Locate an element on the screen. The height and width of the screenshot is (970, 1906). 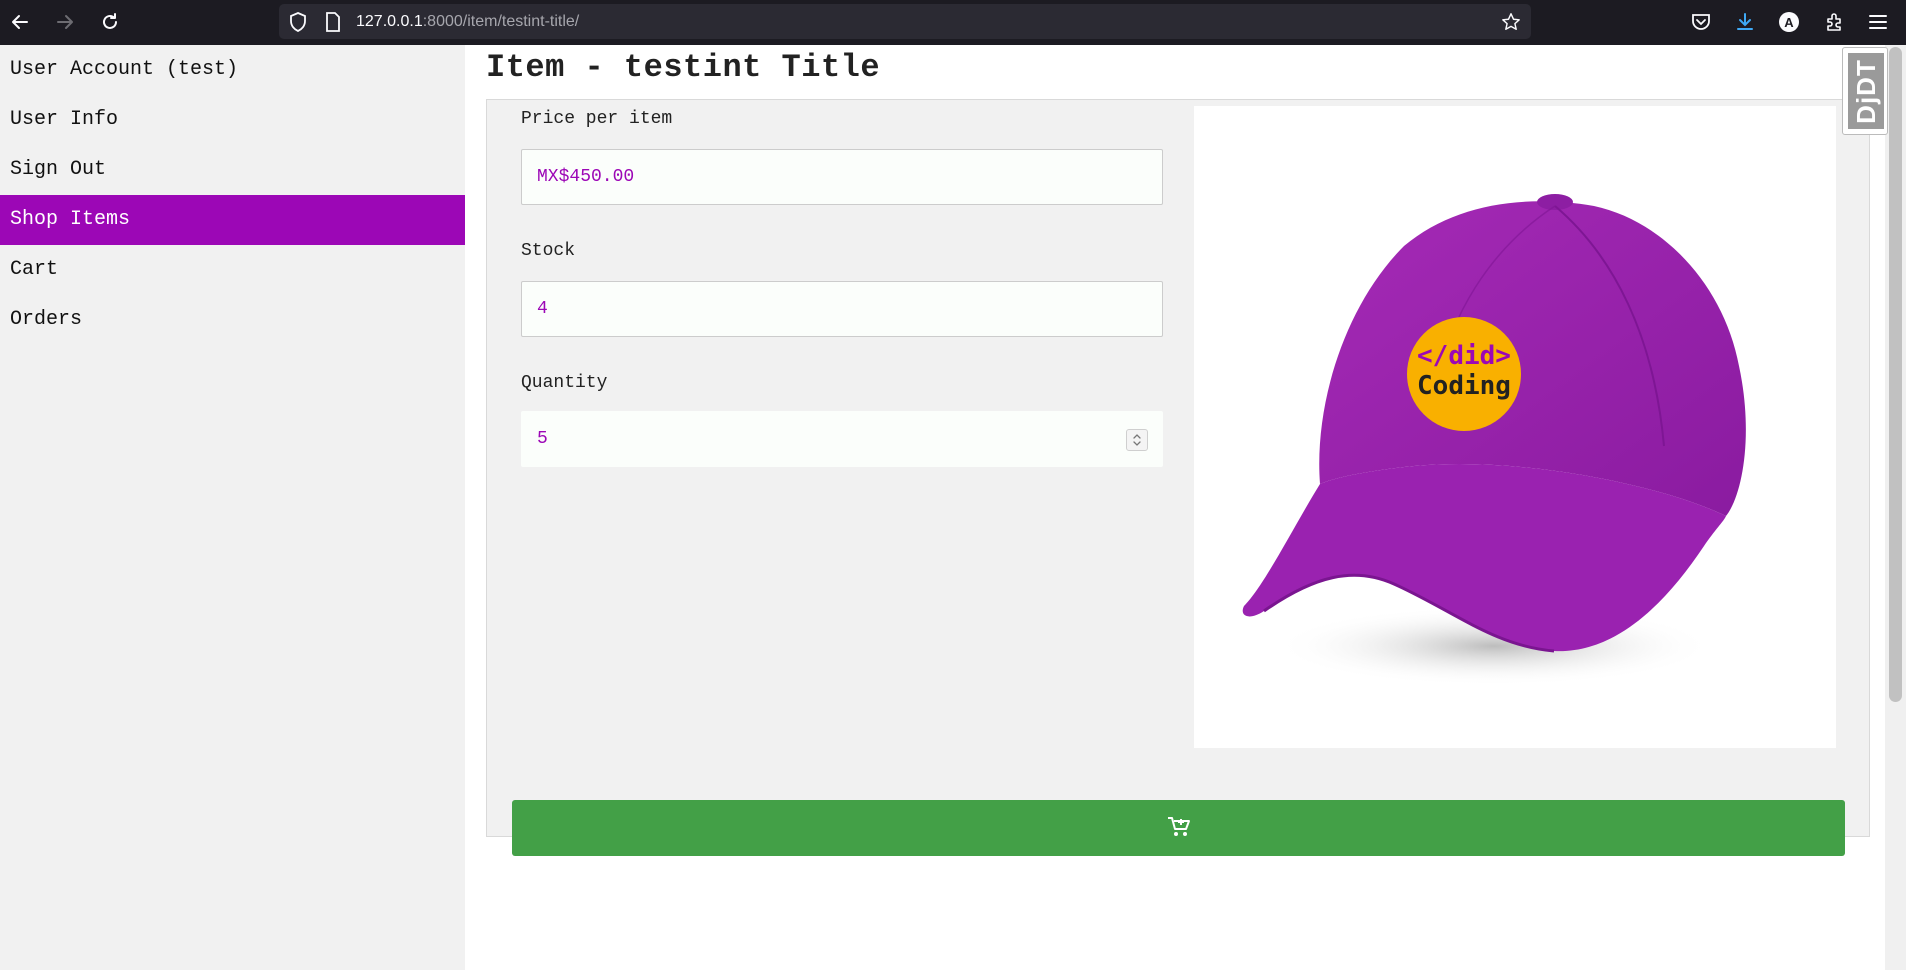
reload-icon is located at coordinates (110, 22).